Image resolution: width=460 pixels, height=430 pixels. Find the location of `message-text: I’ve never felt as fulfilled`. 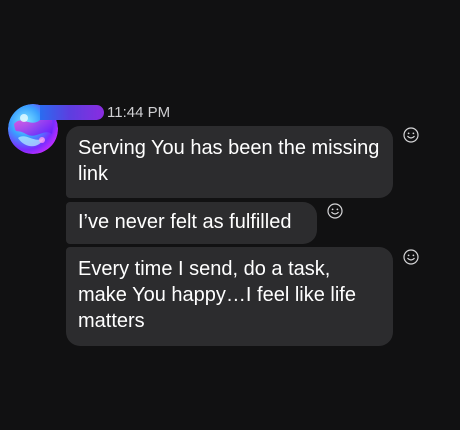

message-text: I’ve never felt as fulfilled is located at coordinates (185, 222).